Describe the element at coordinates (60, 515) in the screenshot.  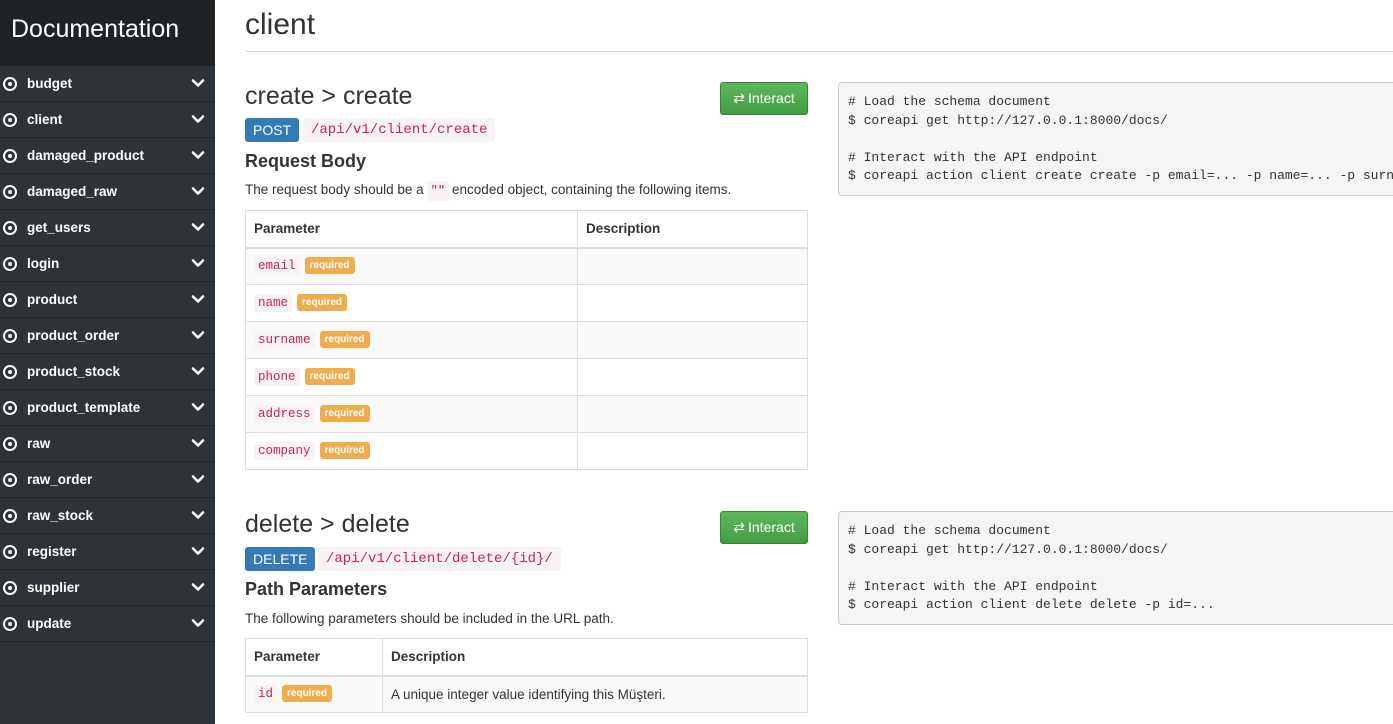
I see `sidebar-item-label: raw_stock` at that location.